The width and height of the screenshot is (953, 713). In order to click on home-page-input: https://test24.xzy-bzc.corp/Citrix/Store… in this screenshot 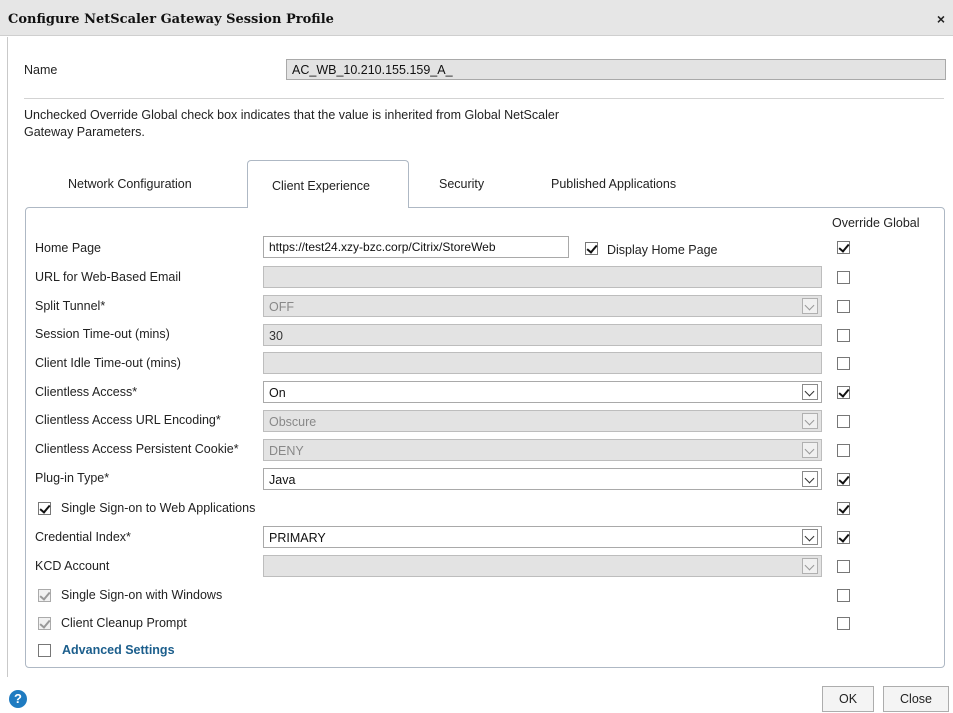, I will do `click(416, 247)`.